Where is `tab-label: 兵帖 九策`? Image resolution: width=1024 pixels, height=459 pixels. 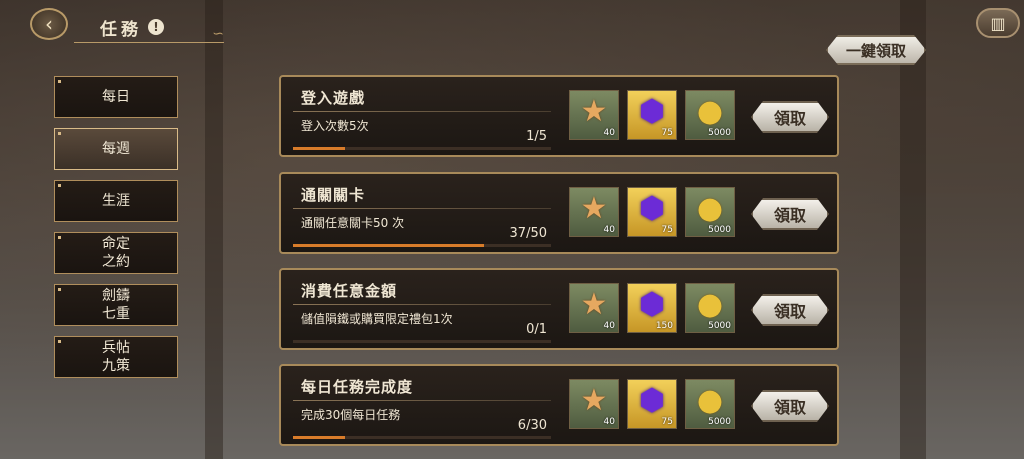 tab-label: 兵帖 九策 is located at coordinates (116, 357).